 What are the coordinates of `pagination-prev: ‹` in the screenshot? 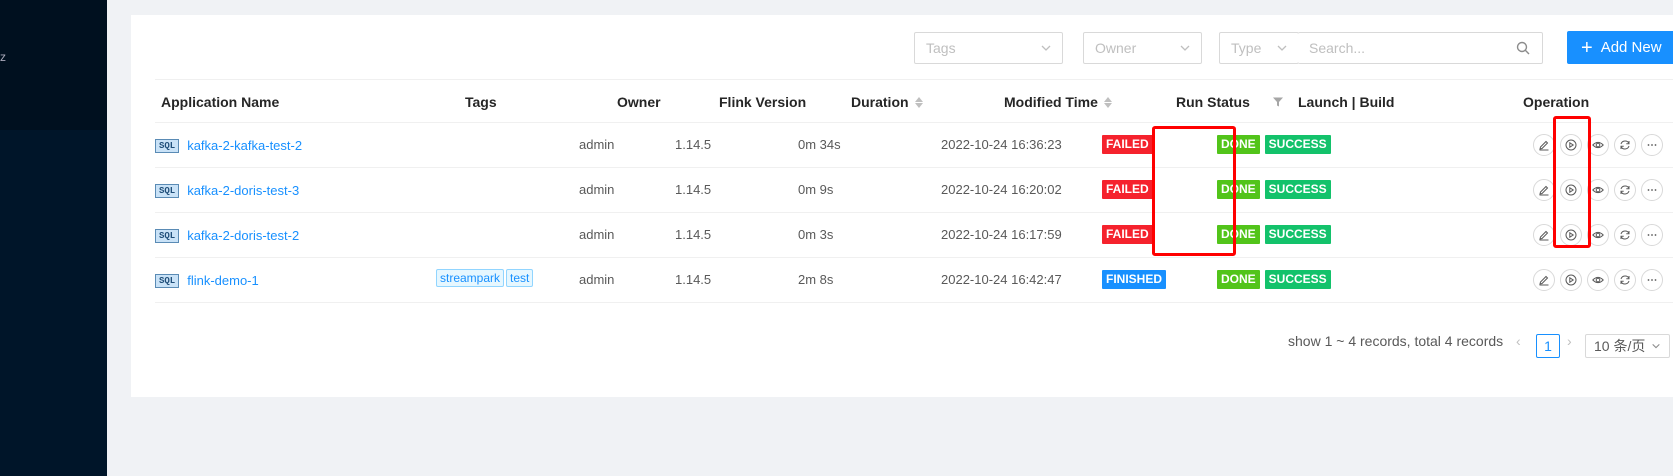 It's located at (1518, 341).